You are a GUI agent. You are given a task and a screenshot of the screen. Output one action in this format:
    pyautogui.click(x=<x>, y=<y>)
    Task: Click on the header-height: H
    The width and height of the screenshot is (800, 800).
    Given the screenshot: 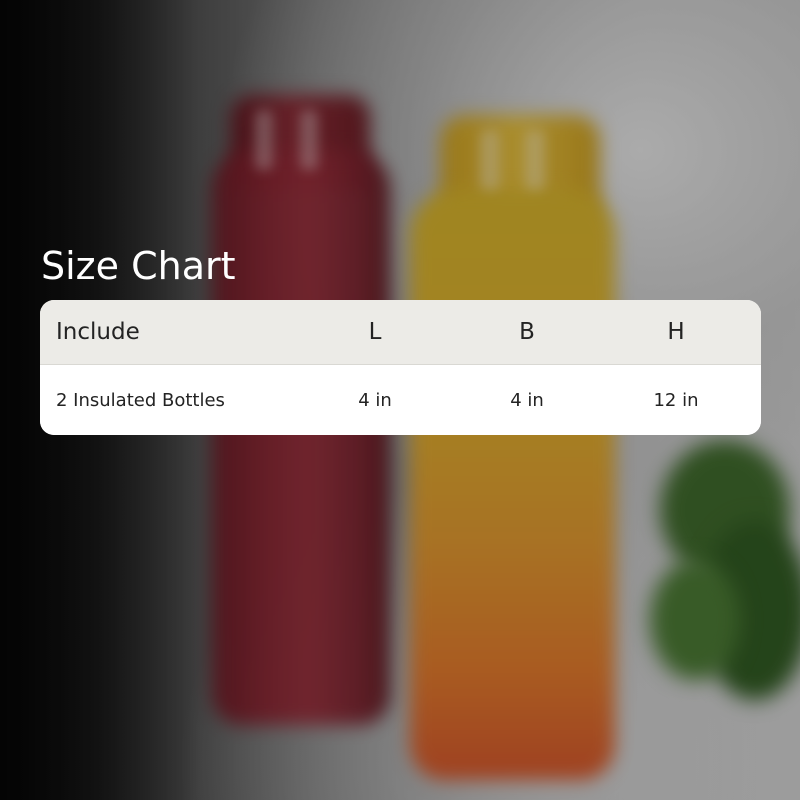 What is the action you would take?
    pyautogui.click(x=676, y=332)
    